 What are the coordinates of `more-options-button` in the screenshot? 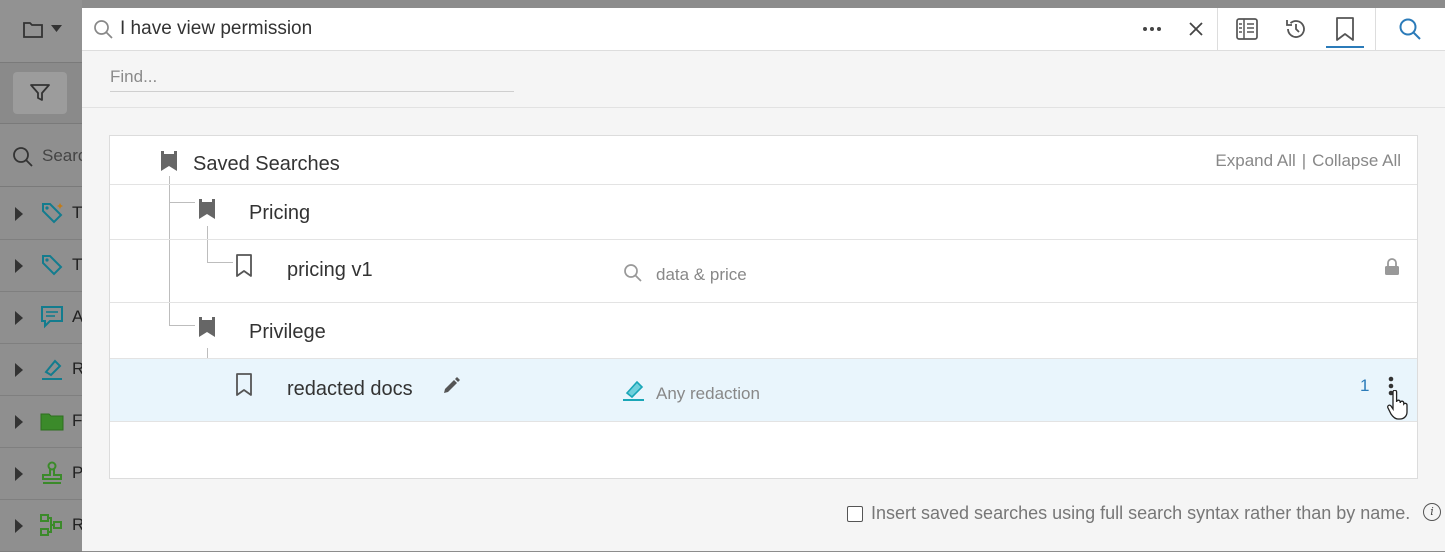 It's located at (1152, 29).